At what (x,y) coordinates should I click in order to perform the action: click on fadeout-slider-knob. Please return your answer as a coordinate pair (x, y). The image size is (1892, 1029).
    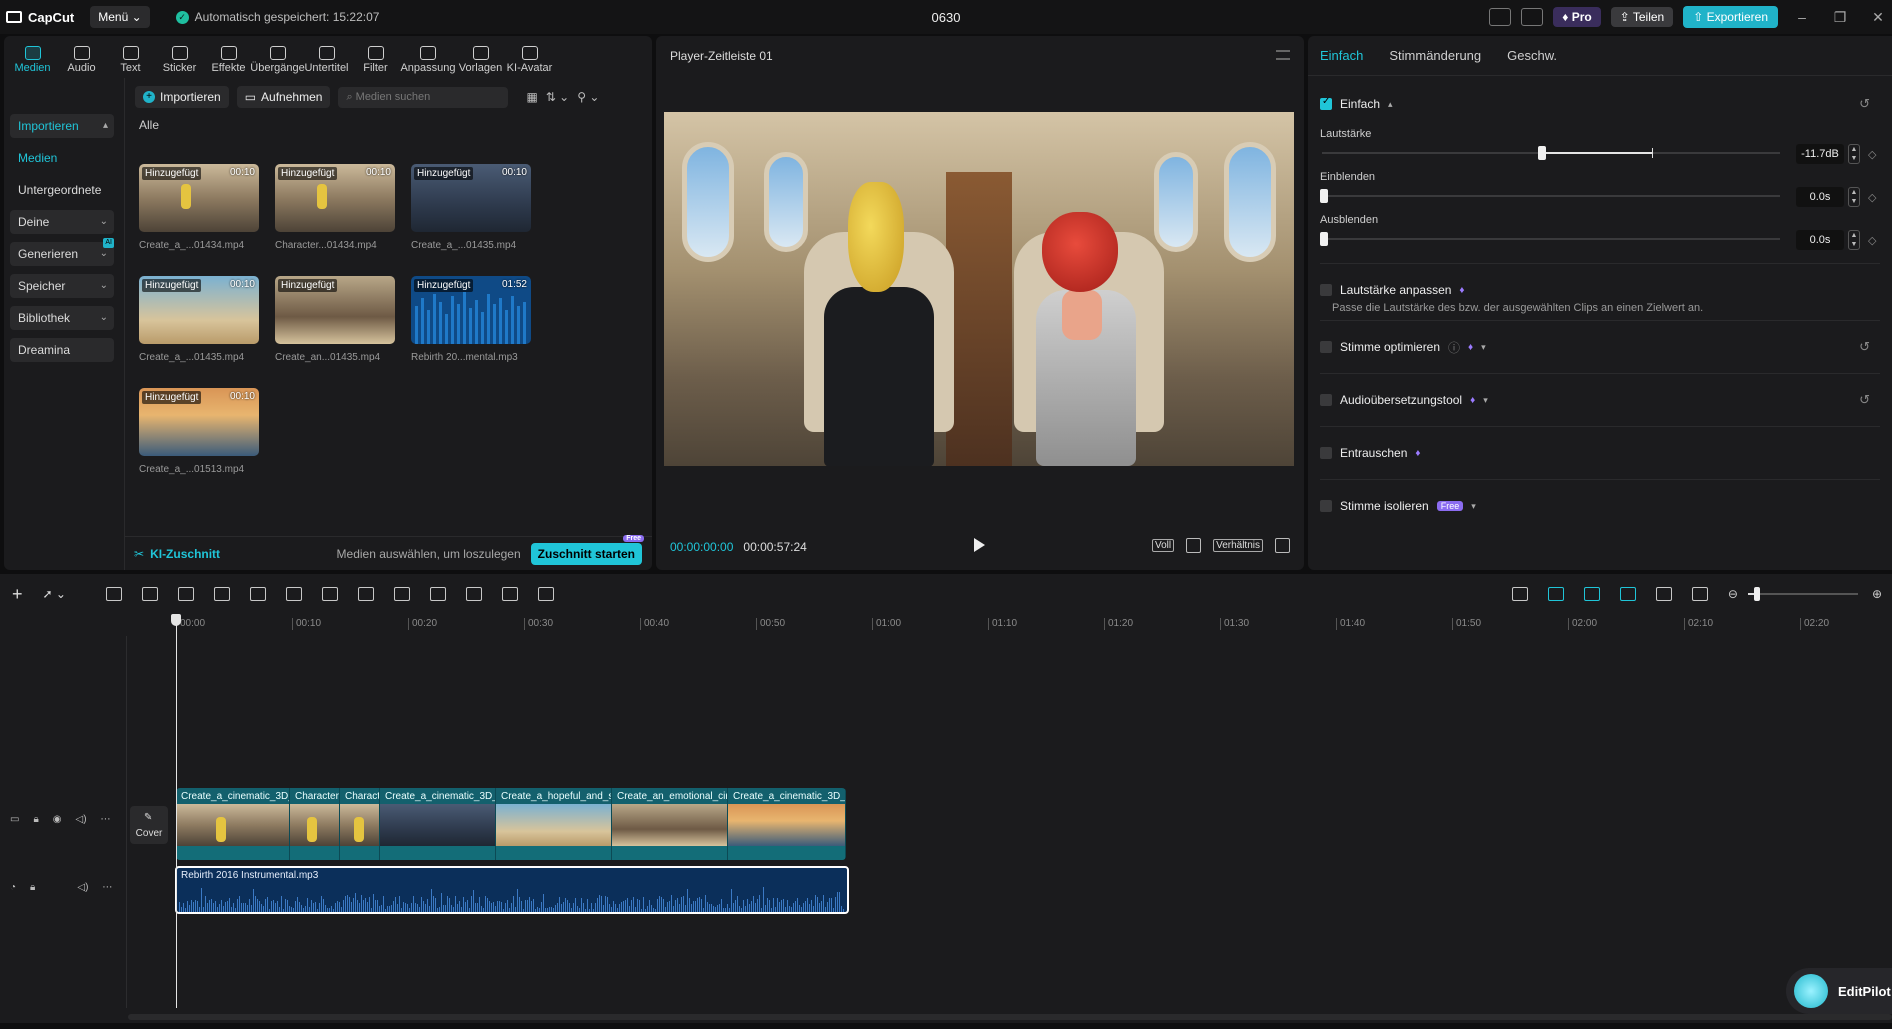
    Looking at the image, I should click on (1324, 239).